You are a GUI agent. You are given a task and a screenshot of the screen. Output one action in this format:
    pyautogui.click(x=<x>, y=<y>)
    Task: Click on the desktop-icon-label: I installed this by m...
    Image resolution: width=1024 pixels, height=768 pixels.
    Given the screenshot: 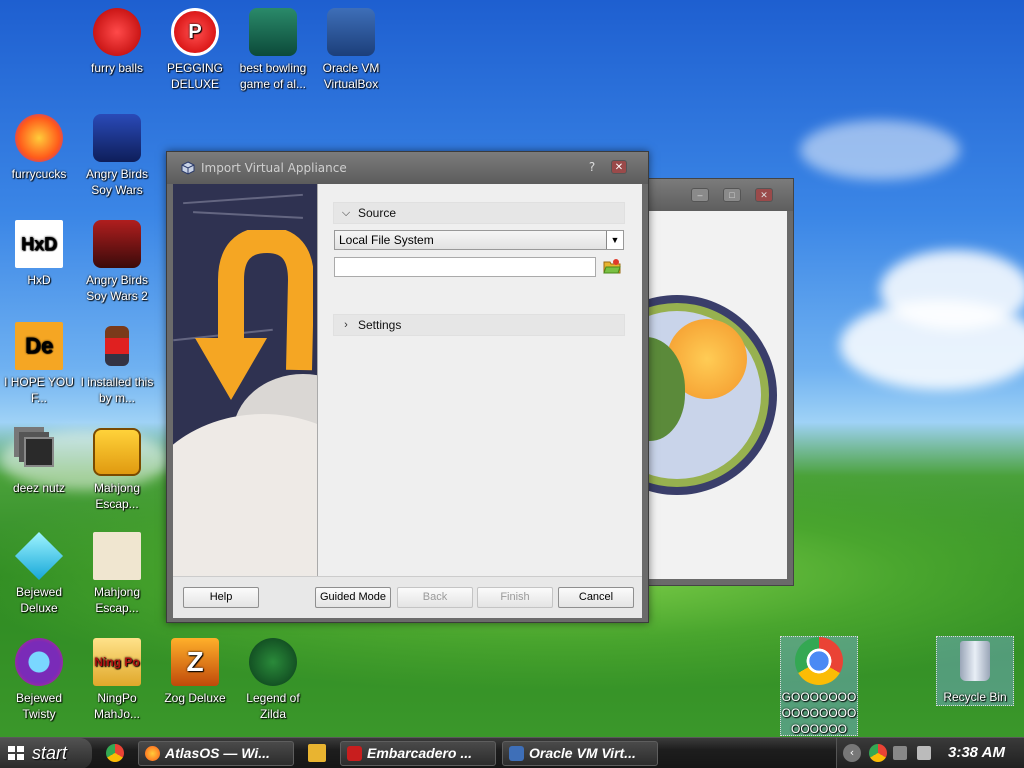 What is the action you would take?
    pyautogui.click(x=117, y=390)
    